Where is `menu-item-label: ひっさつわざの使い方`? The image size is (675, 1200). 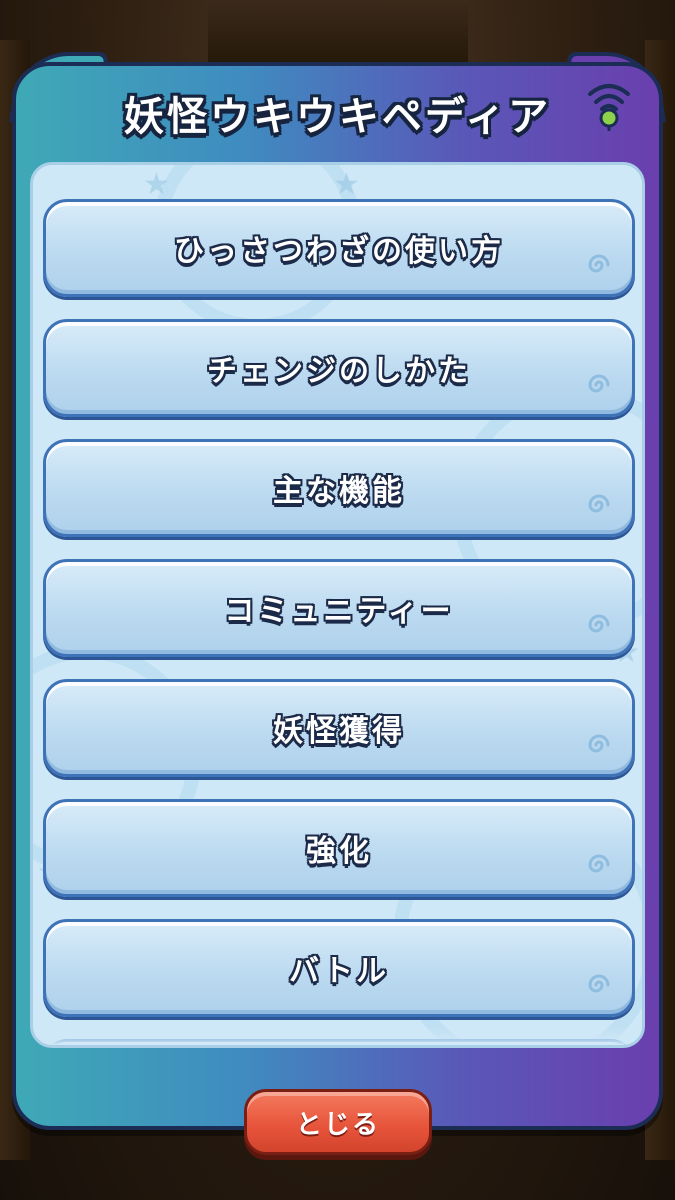 menu-item-label: ひっさつわざの使い方 is located at coordinates (339, 251).